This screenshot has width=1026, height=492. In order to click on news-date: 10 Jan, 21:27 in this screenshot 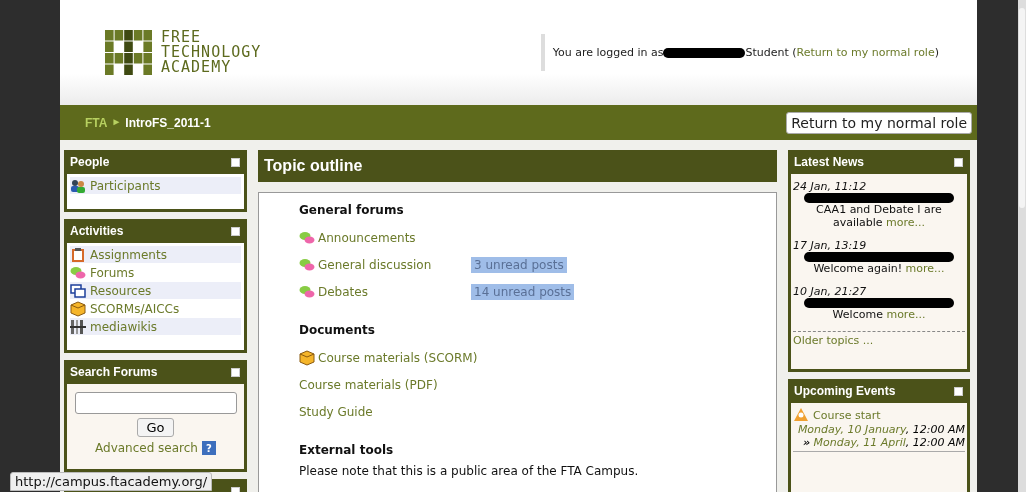, I will do `click(830, 291)`.